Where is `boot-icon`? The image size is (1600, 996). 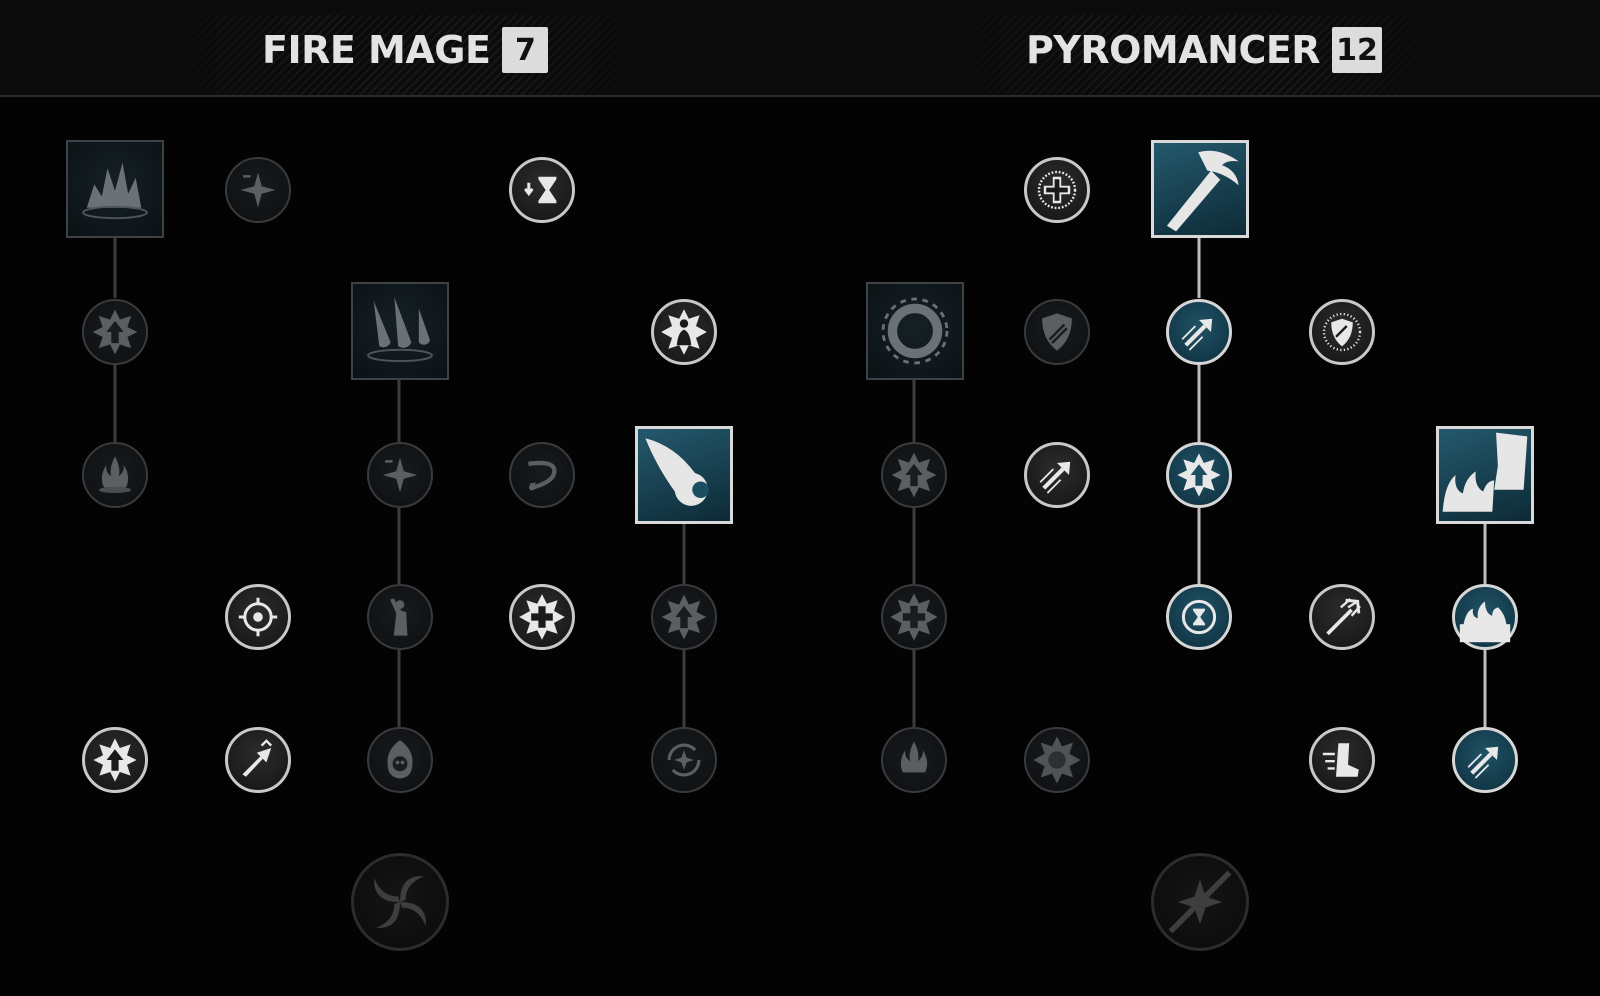 boot-icon is located at coordinates (1340, 760).